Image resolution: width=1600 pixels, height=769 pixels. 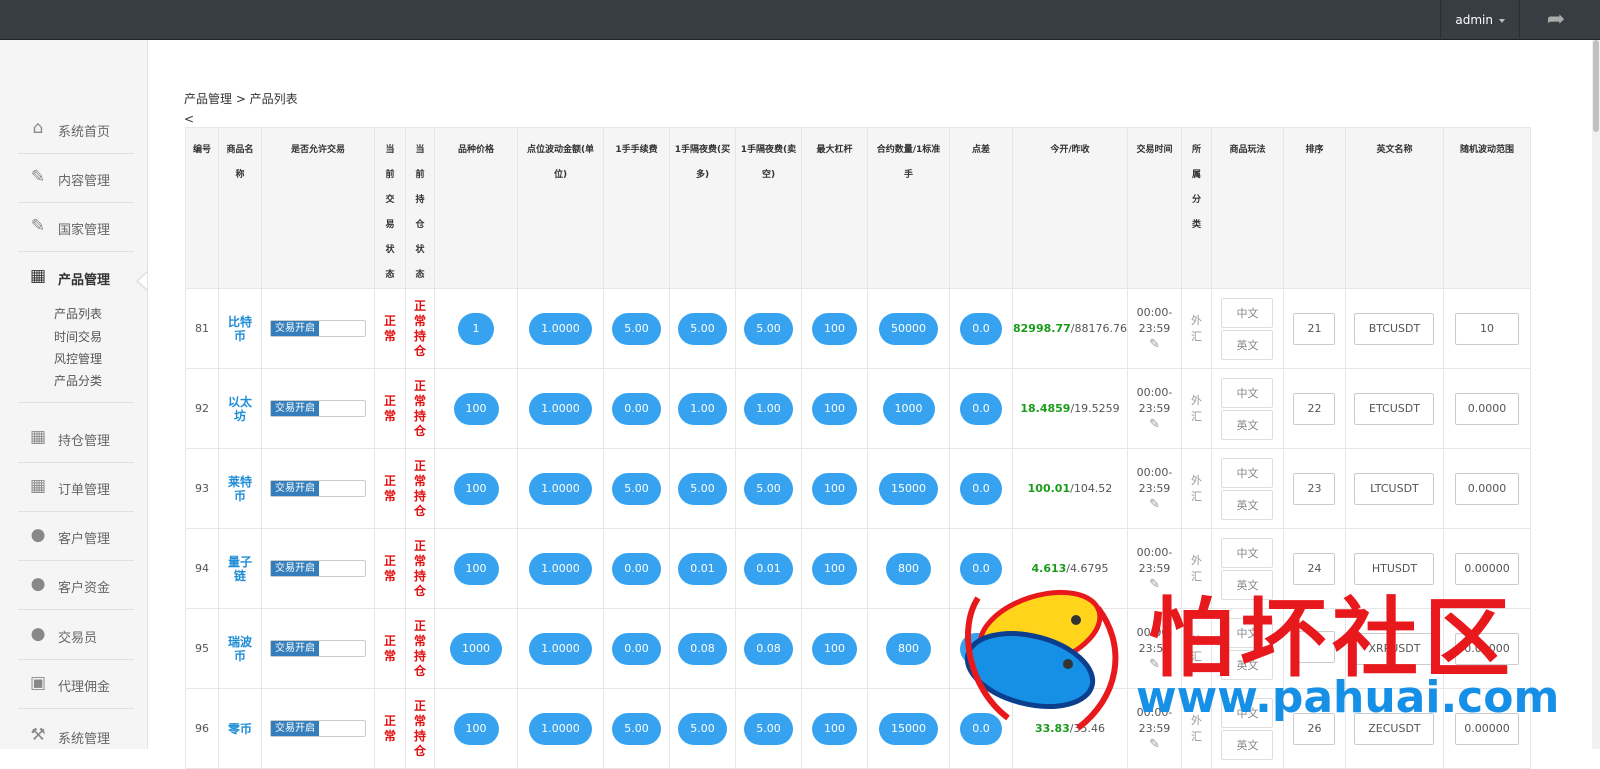 What do you see at coordinates (476, 648) in the screenshot?
I see `price-pill: 1000` at bounding box center [476, 648].